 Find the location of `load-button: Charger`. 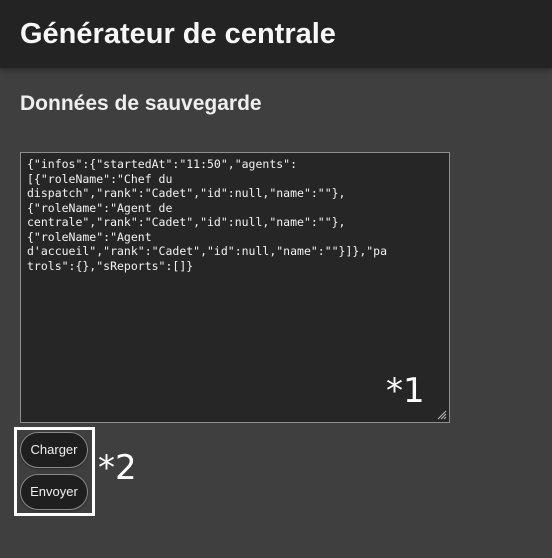

load-button: Charger is located at coordinates (54, 450).